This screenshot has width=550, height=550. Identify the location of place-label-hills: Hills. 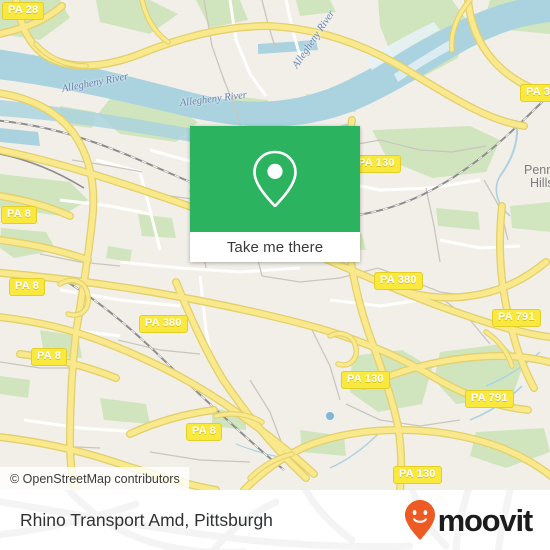
(540, 183).